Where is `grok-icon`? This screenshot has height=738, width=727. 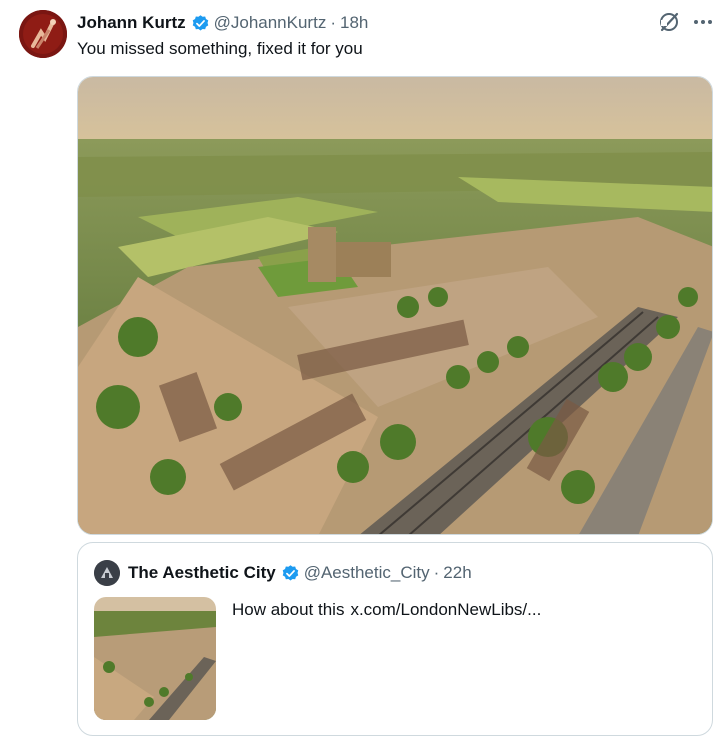
grok-icon is located at coordinates (669, 22).